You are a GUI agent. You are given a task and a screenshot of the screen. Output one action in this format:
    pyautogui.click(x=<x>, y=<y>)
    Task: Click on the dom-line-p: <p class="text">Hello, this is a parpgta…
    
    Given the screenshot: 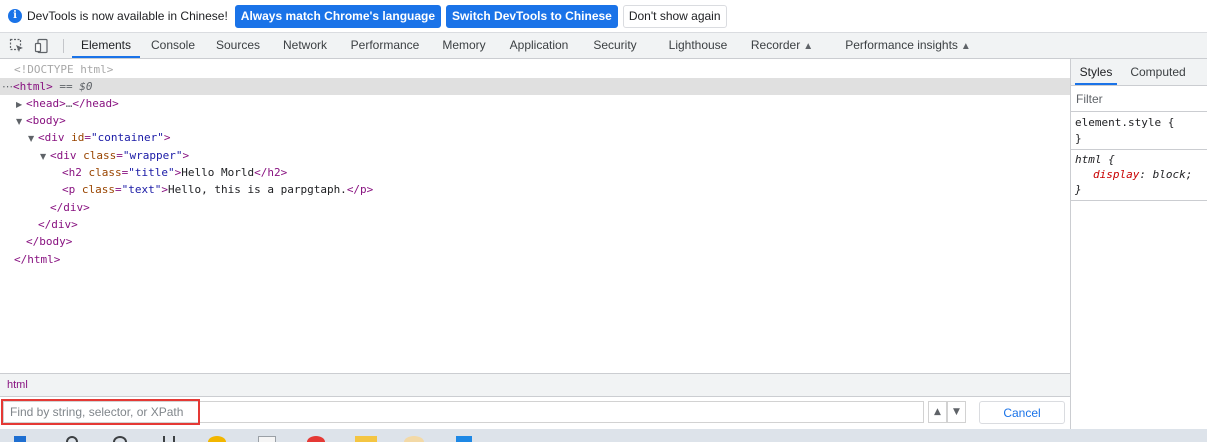 What is the action you would take?
    pyautogui.click(x=566, y=189)
    